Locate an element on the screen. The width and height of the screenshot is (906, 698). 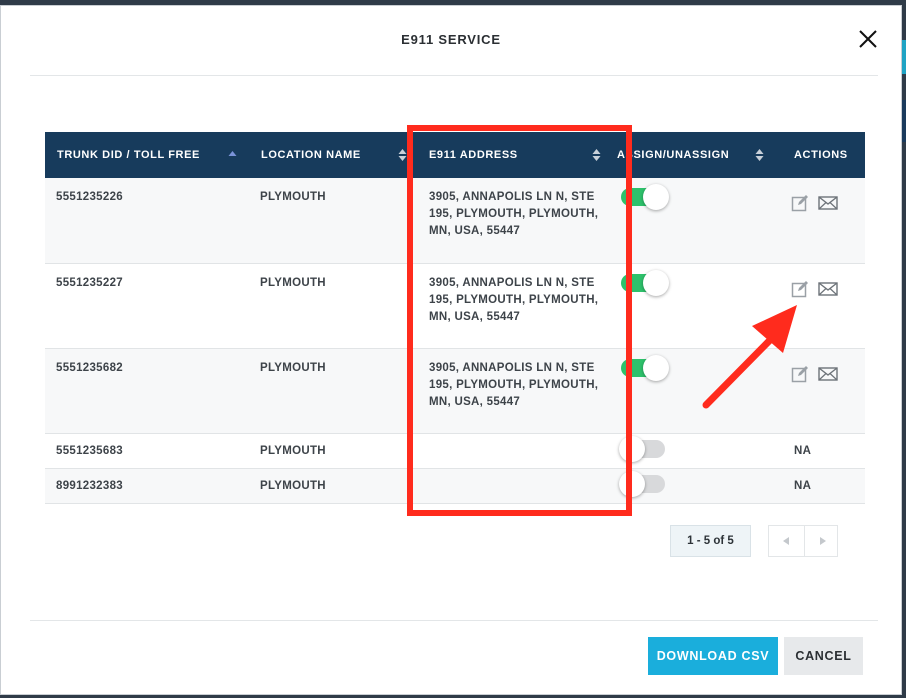
trunk-cell: 5551235226 is located at coordinates (89, 197).